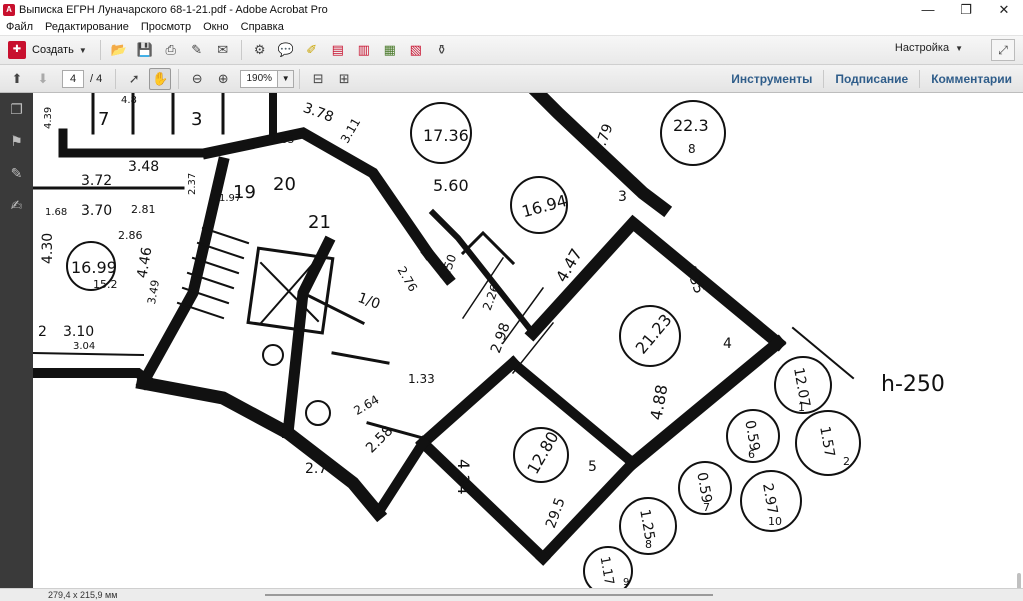 Image resolution: width=1023 pixels, height=601 pixels. Describe the element at coordinates (501, 338) in the screenshot. I see `dimension-label: 2.98` at that location.